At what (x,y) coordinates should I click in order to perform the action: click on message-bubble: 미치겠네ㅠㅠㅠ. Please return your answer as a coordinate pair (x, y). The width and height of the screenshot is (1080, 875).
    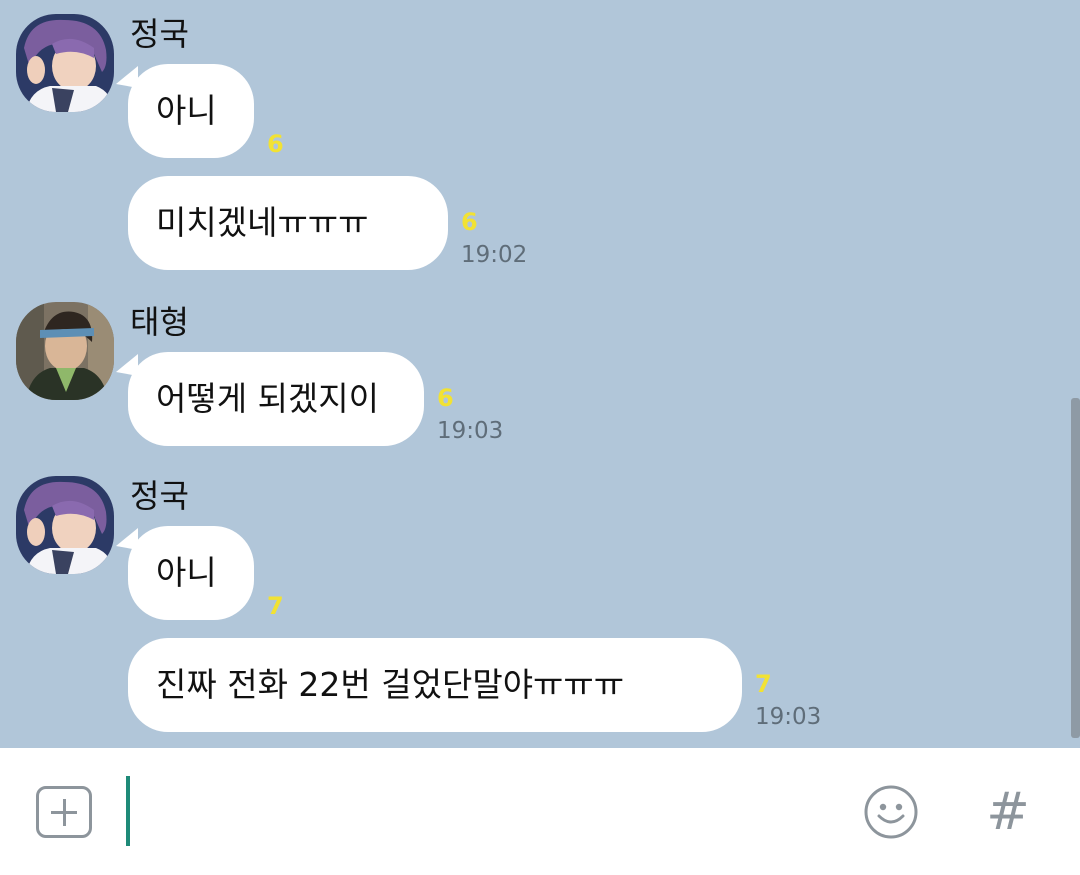
    Looking at the image, I should click on (288, 223).